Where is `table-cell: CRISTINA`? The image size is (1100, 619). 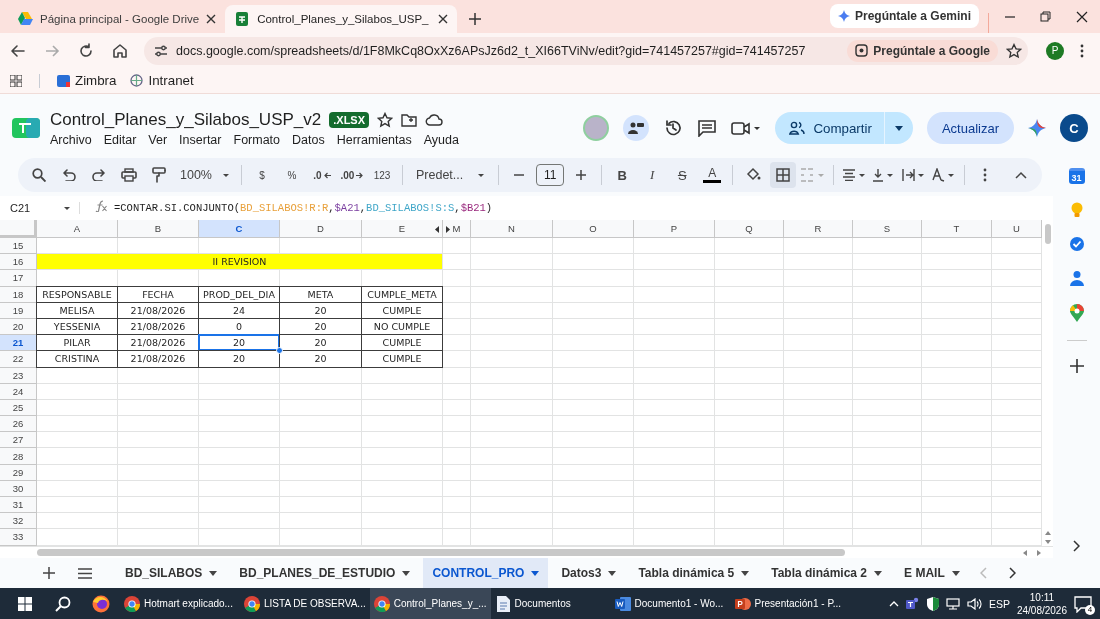
table-cell: CRISTINA is located at coordinates (77, 359).